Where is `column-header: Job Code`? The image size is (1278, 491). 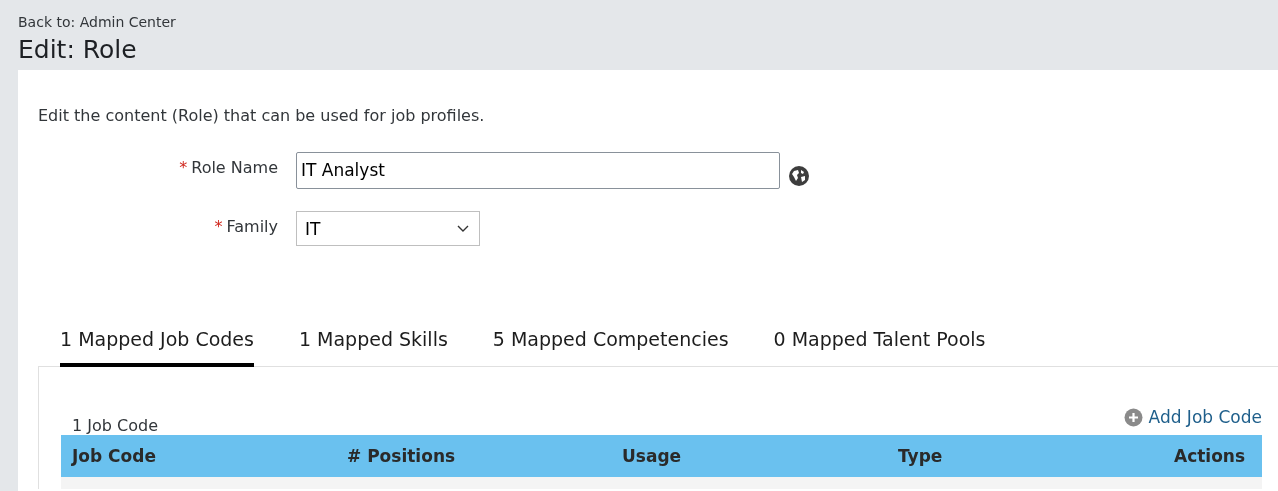 column-header: Job Code is located at coordinates (113, 456).